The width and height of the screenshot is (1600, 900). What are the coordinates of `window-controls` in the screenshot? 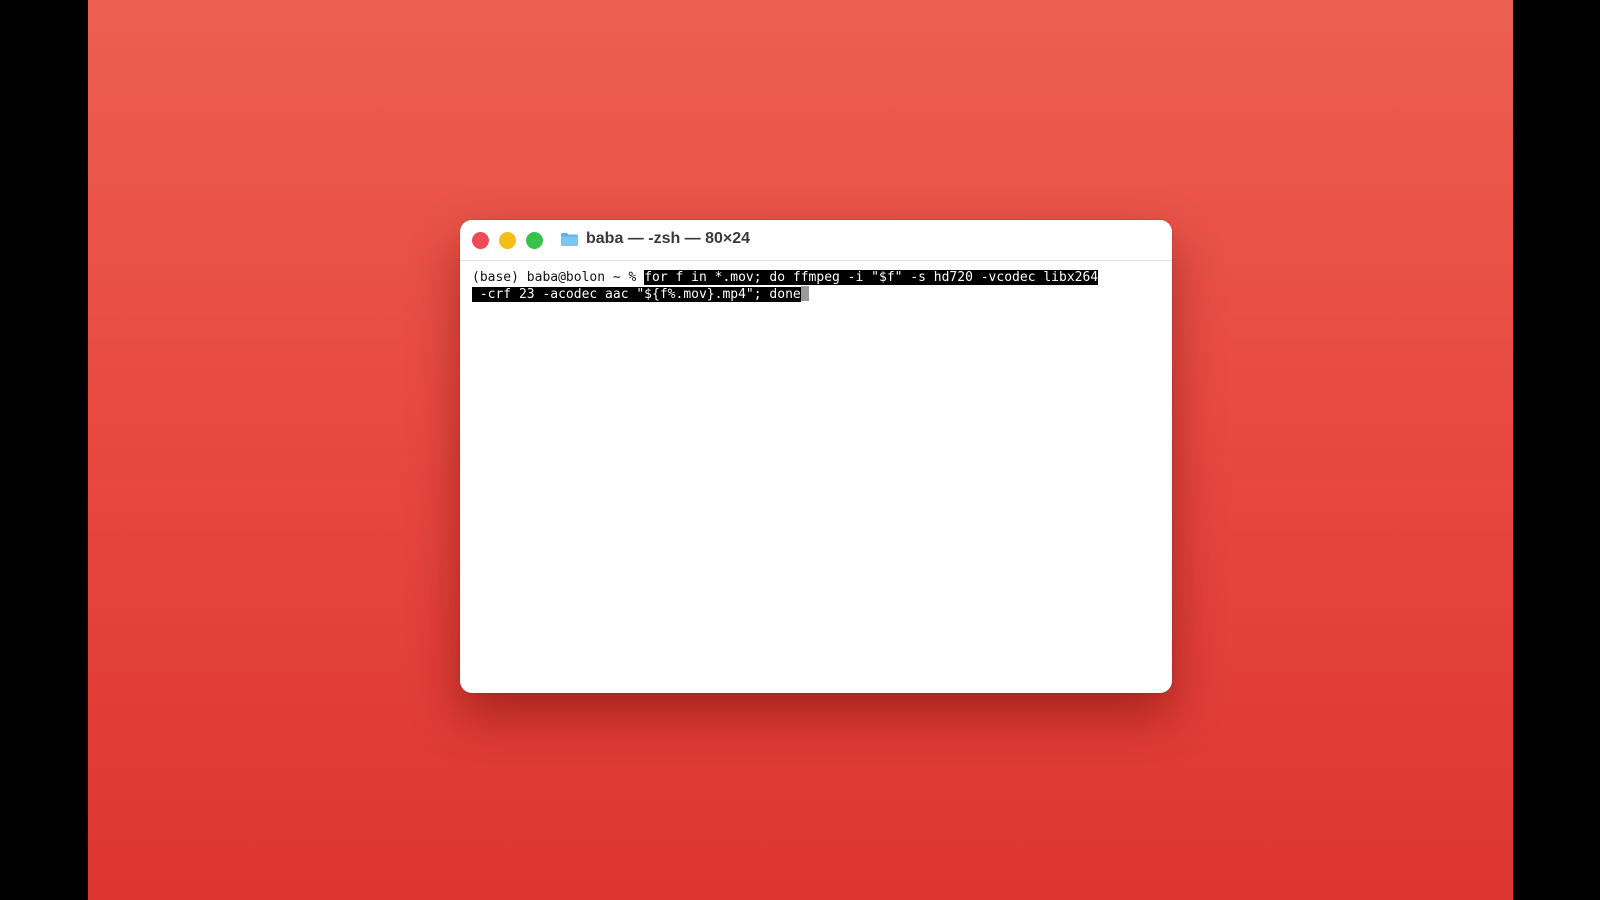 It's located at (507, 240).